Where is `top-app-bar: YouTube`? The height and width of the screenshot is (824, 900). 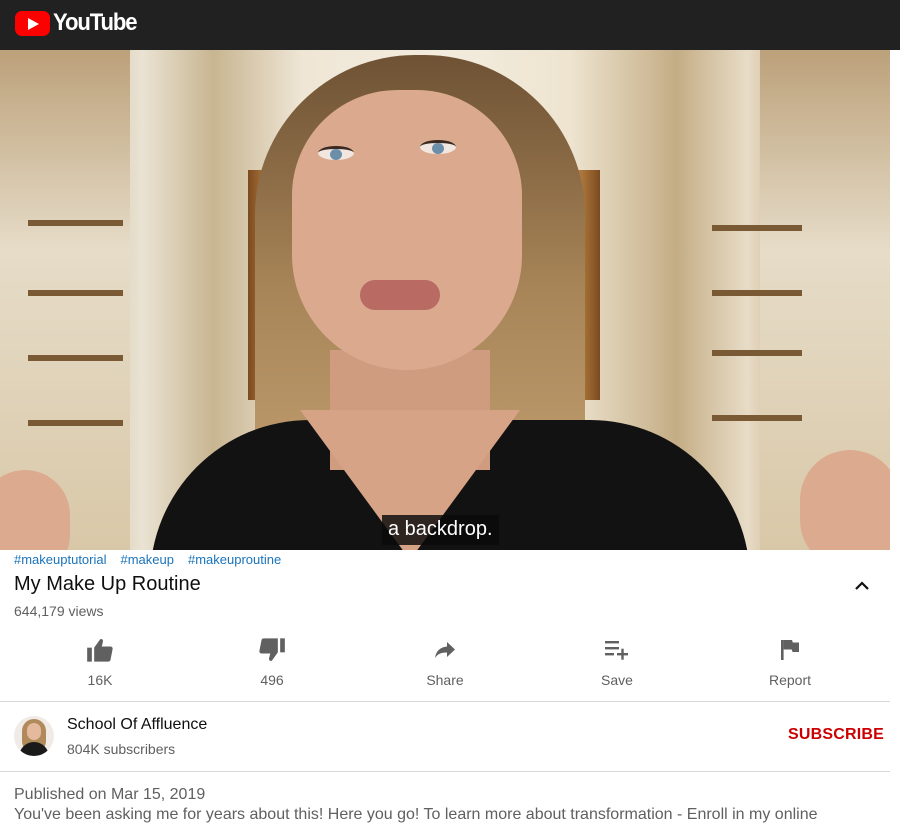
top-app-bar: YouTube is located at coordinates (450, 25).